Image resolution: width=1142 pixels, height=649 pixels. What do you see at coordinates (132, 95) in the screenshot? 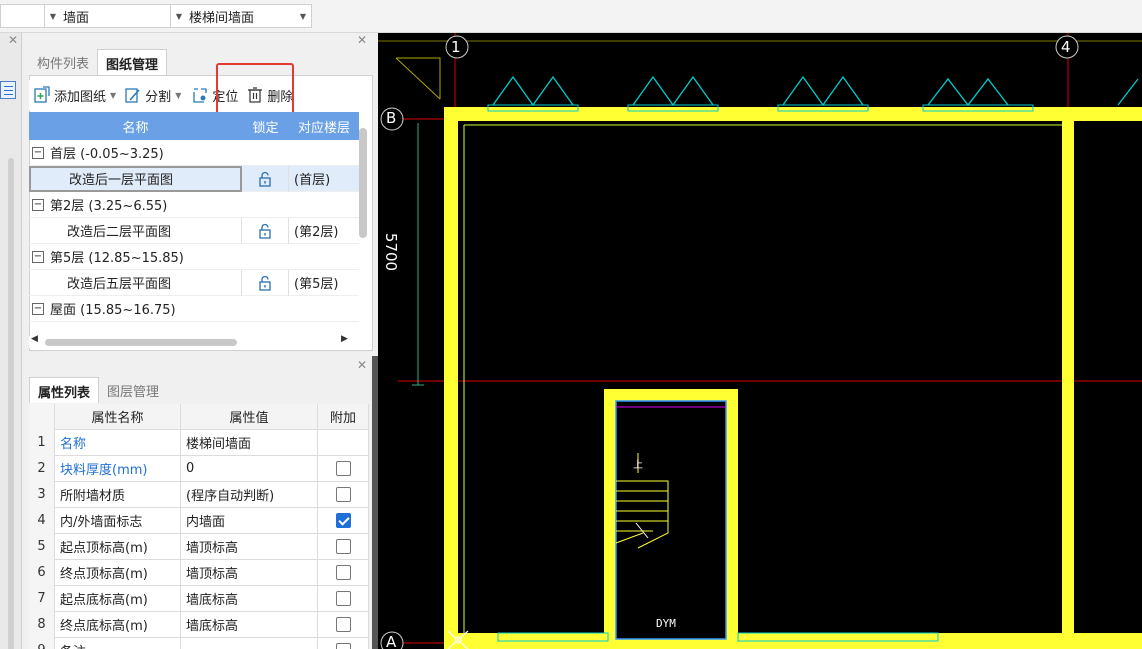
I see `split-icon` at bounding box center [132, 95].